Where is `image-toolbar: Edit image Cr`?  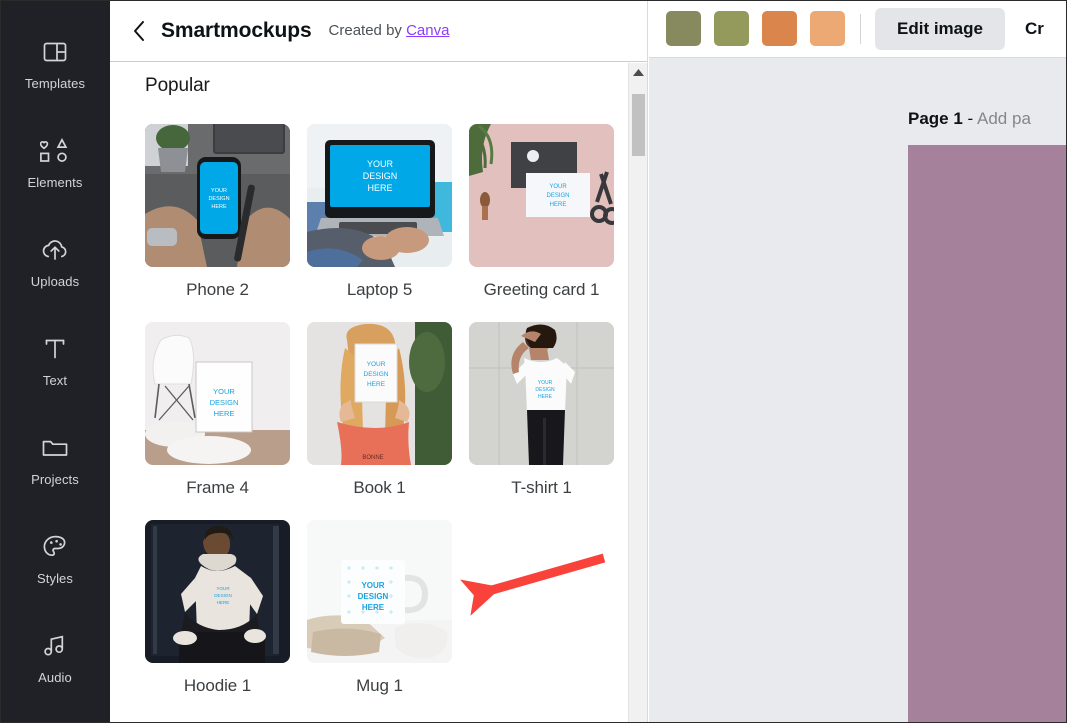
image-toolbar: Edit image Cr is located at coordinates (858, 28).